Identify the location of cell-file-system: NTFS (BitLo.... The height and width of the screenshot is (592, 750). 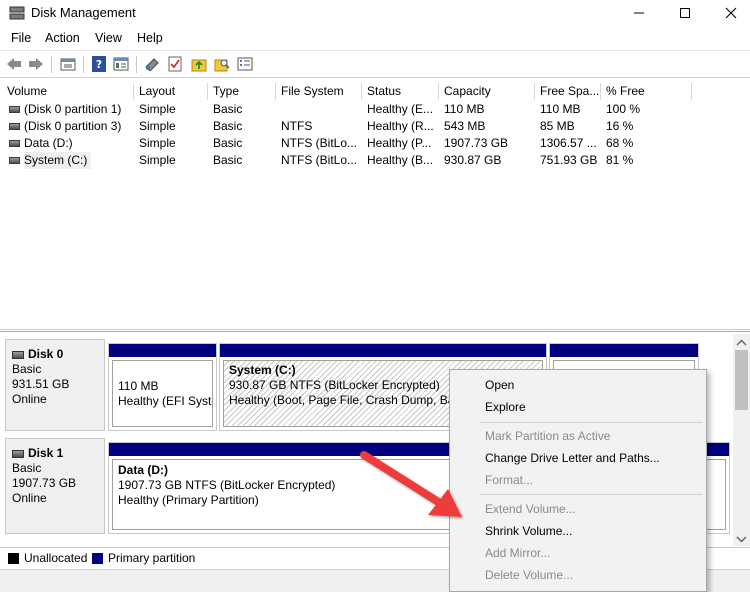
(319, 160).